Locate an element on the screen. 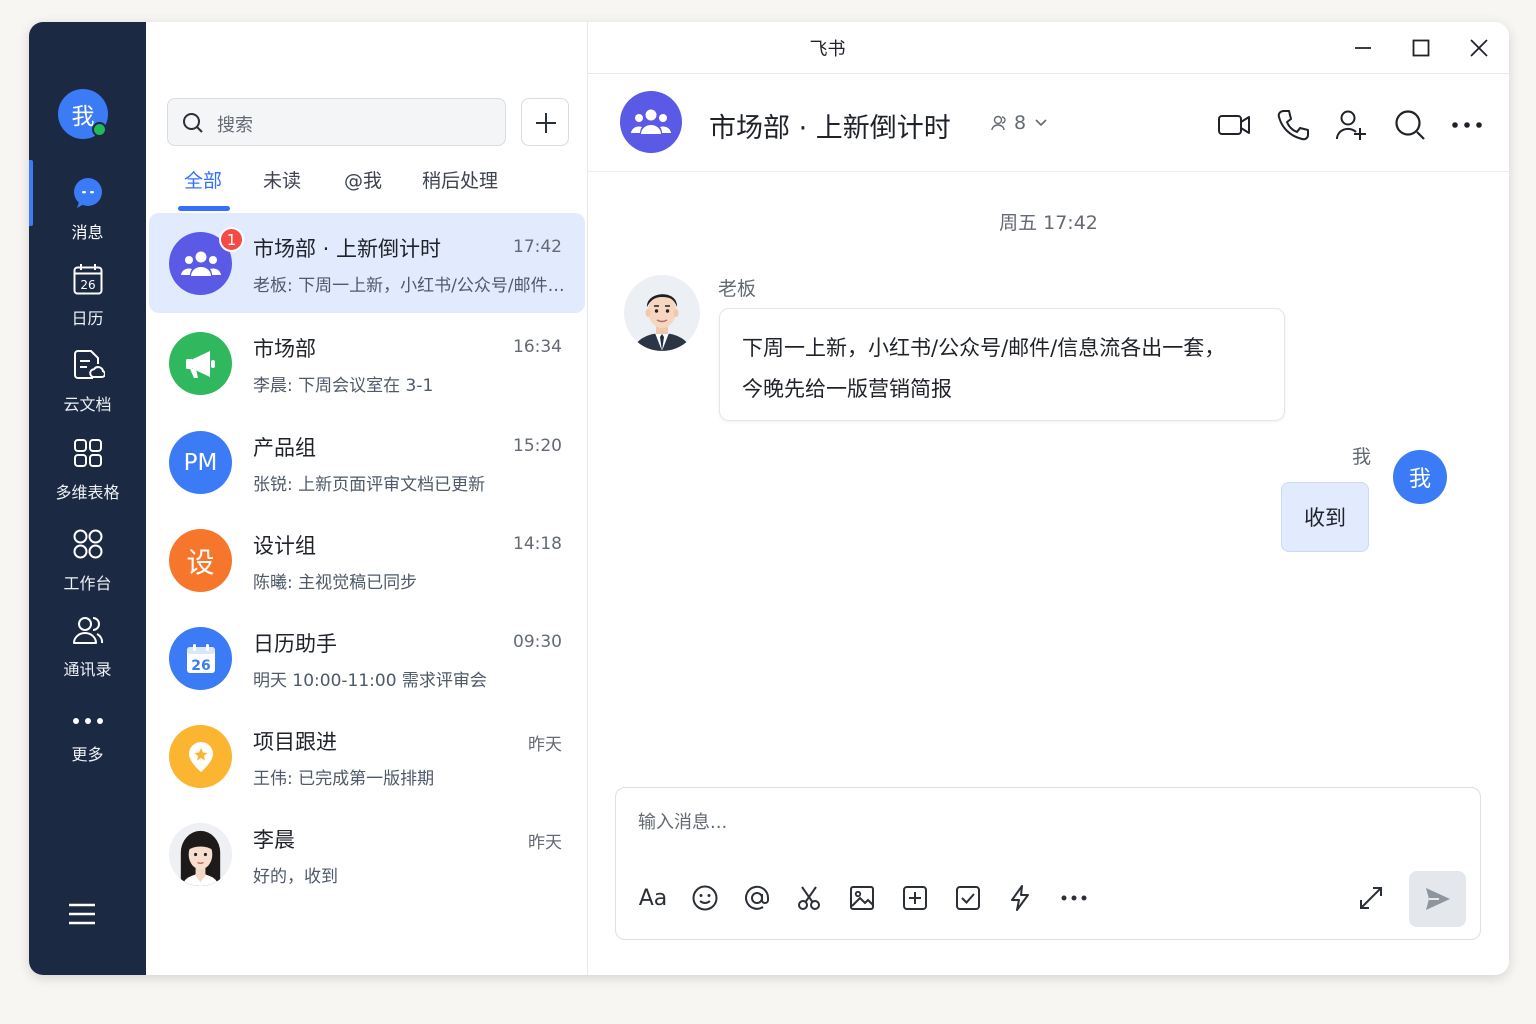 The height and width of the screenshot is (1024, 1536). nav-item-label: 通讯录 is located at coordinates (87, 669).